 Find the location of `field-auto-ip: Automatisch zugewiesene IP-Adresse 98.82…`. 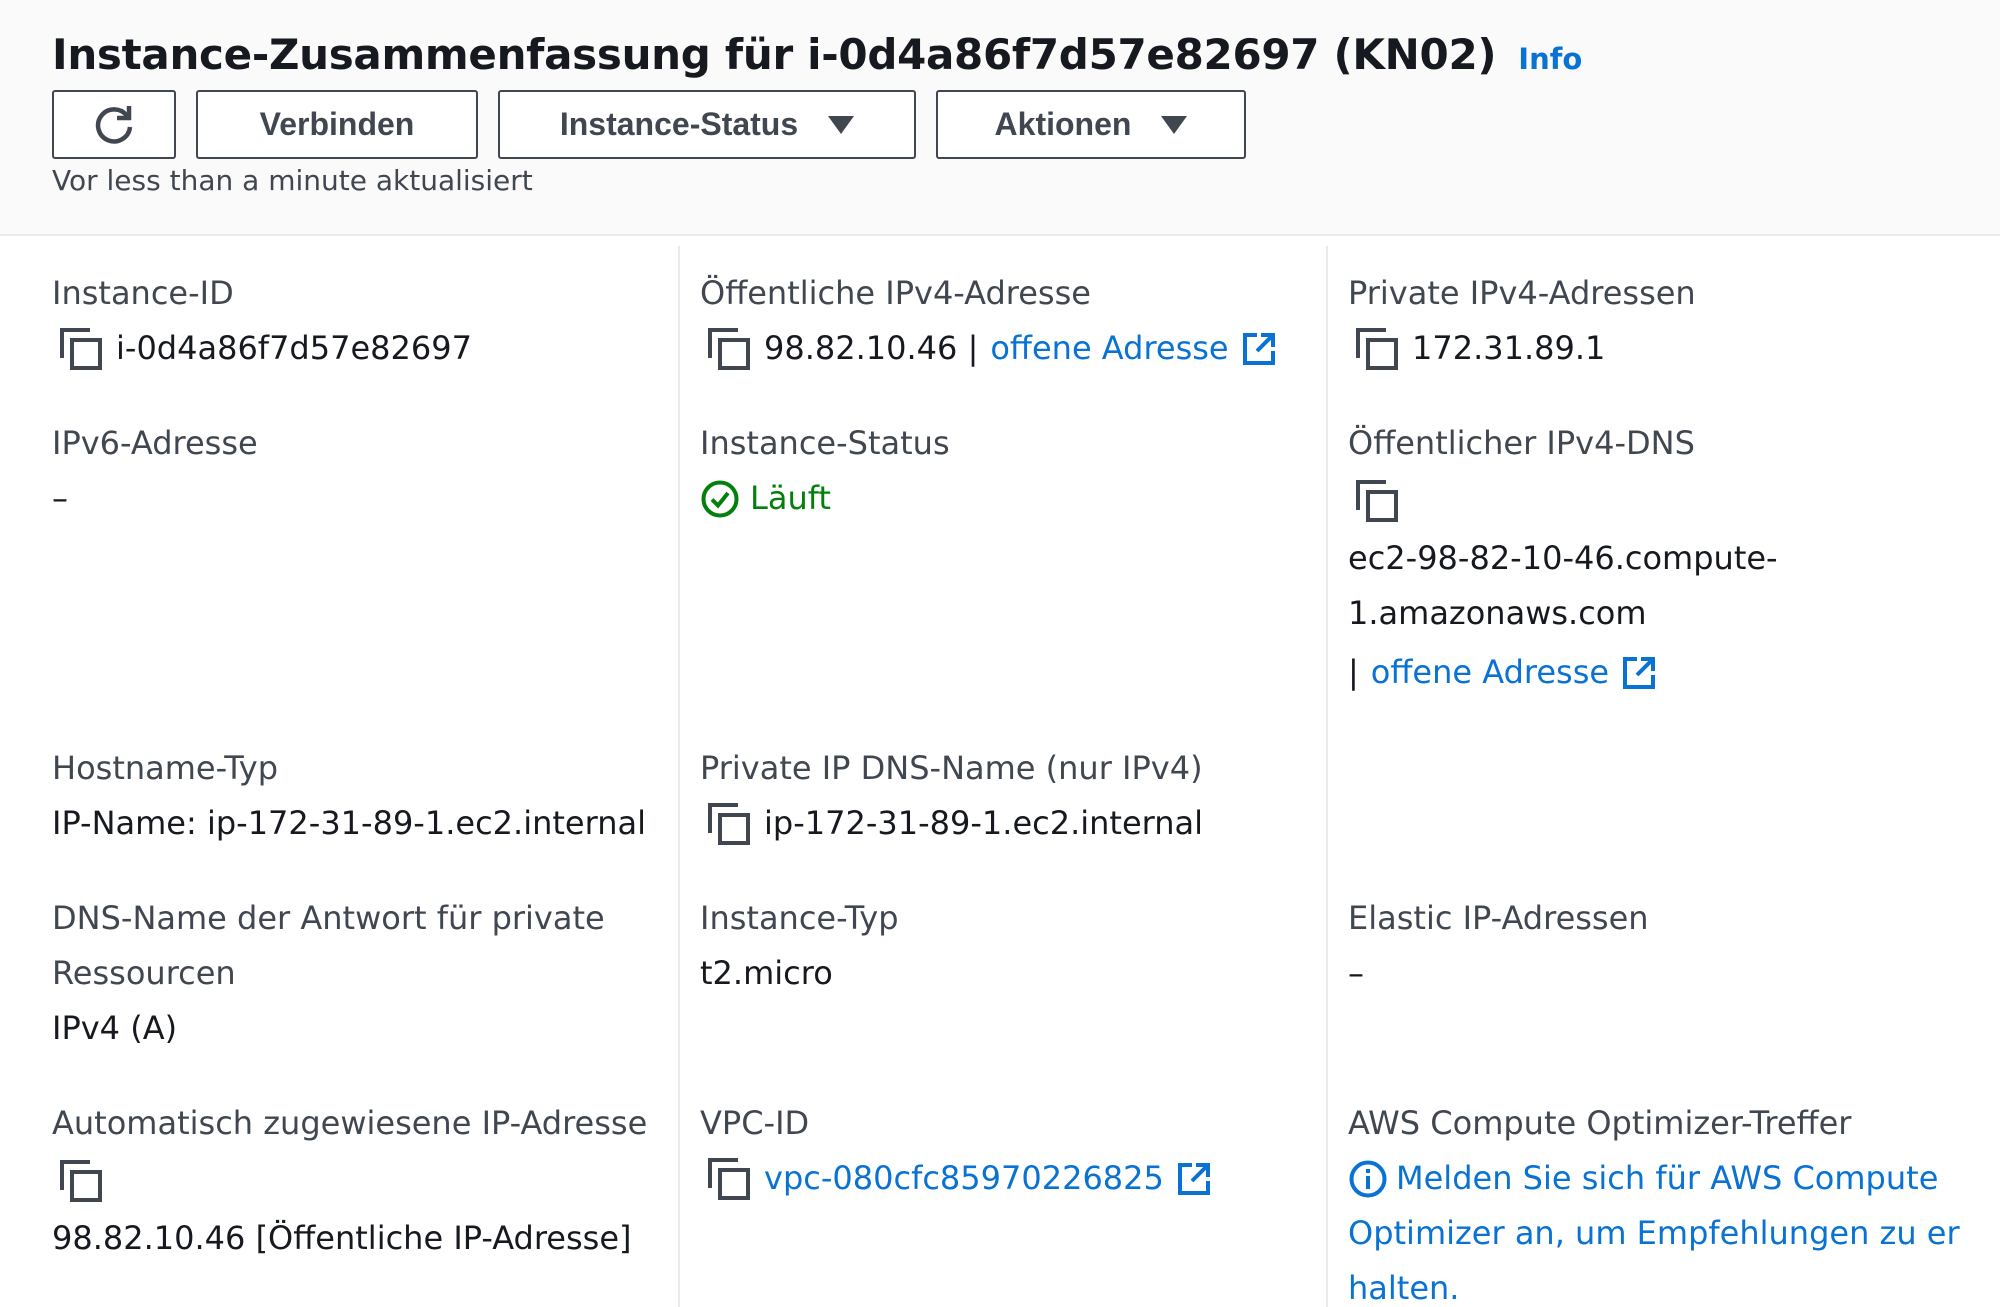

field-auto-ip: Automatisch zugewiesene IP-Adresse 98.82… is located at coordinates (349, 1181).